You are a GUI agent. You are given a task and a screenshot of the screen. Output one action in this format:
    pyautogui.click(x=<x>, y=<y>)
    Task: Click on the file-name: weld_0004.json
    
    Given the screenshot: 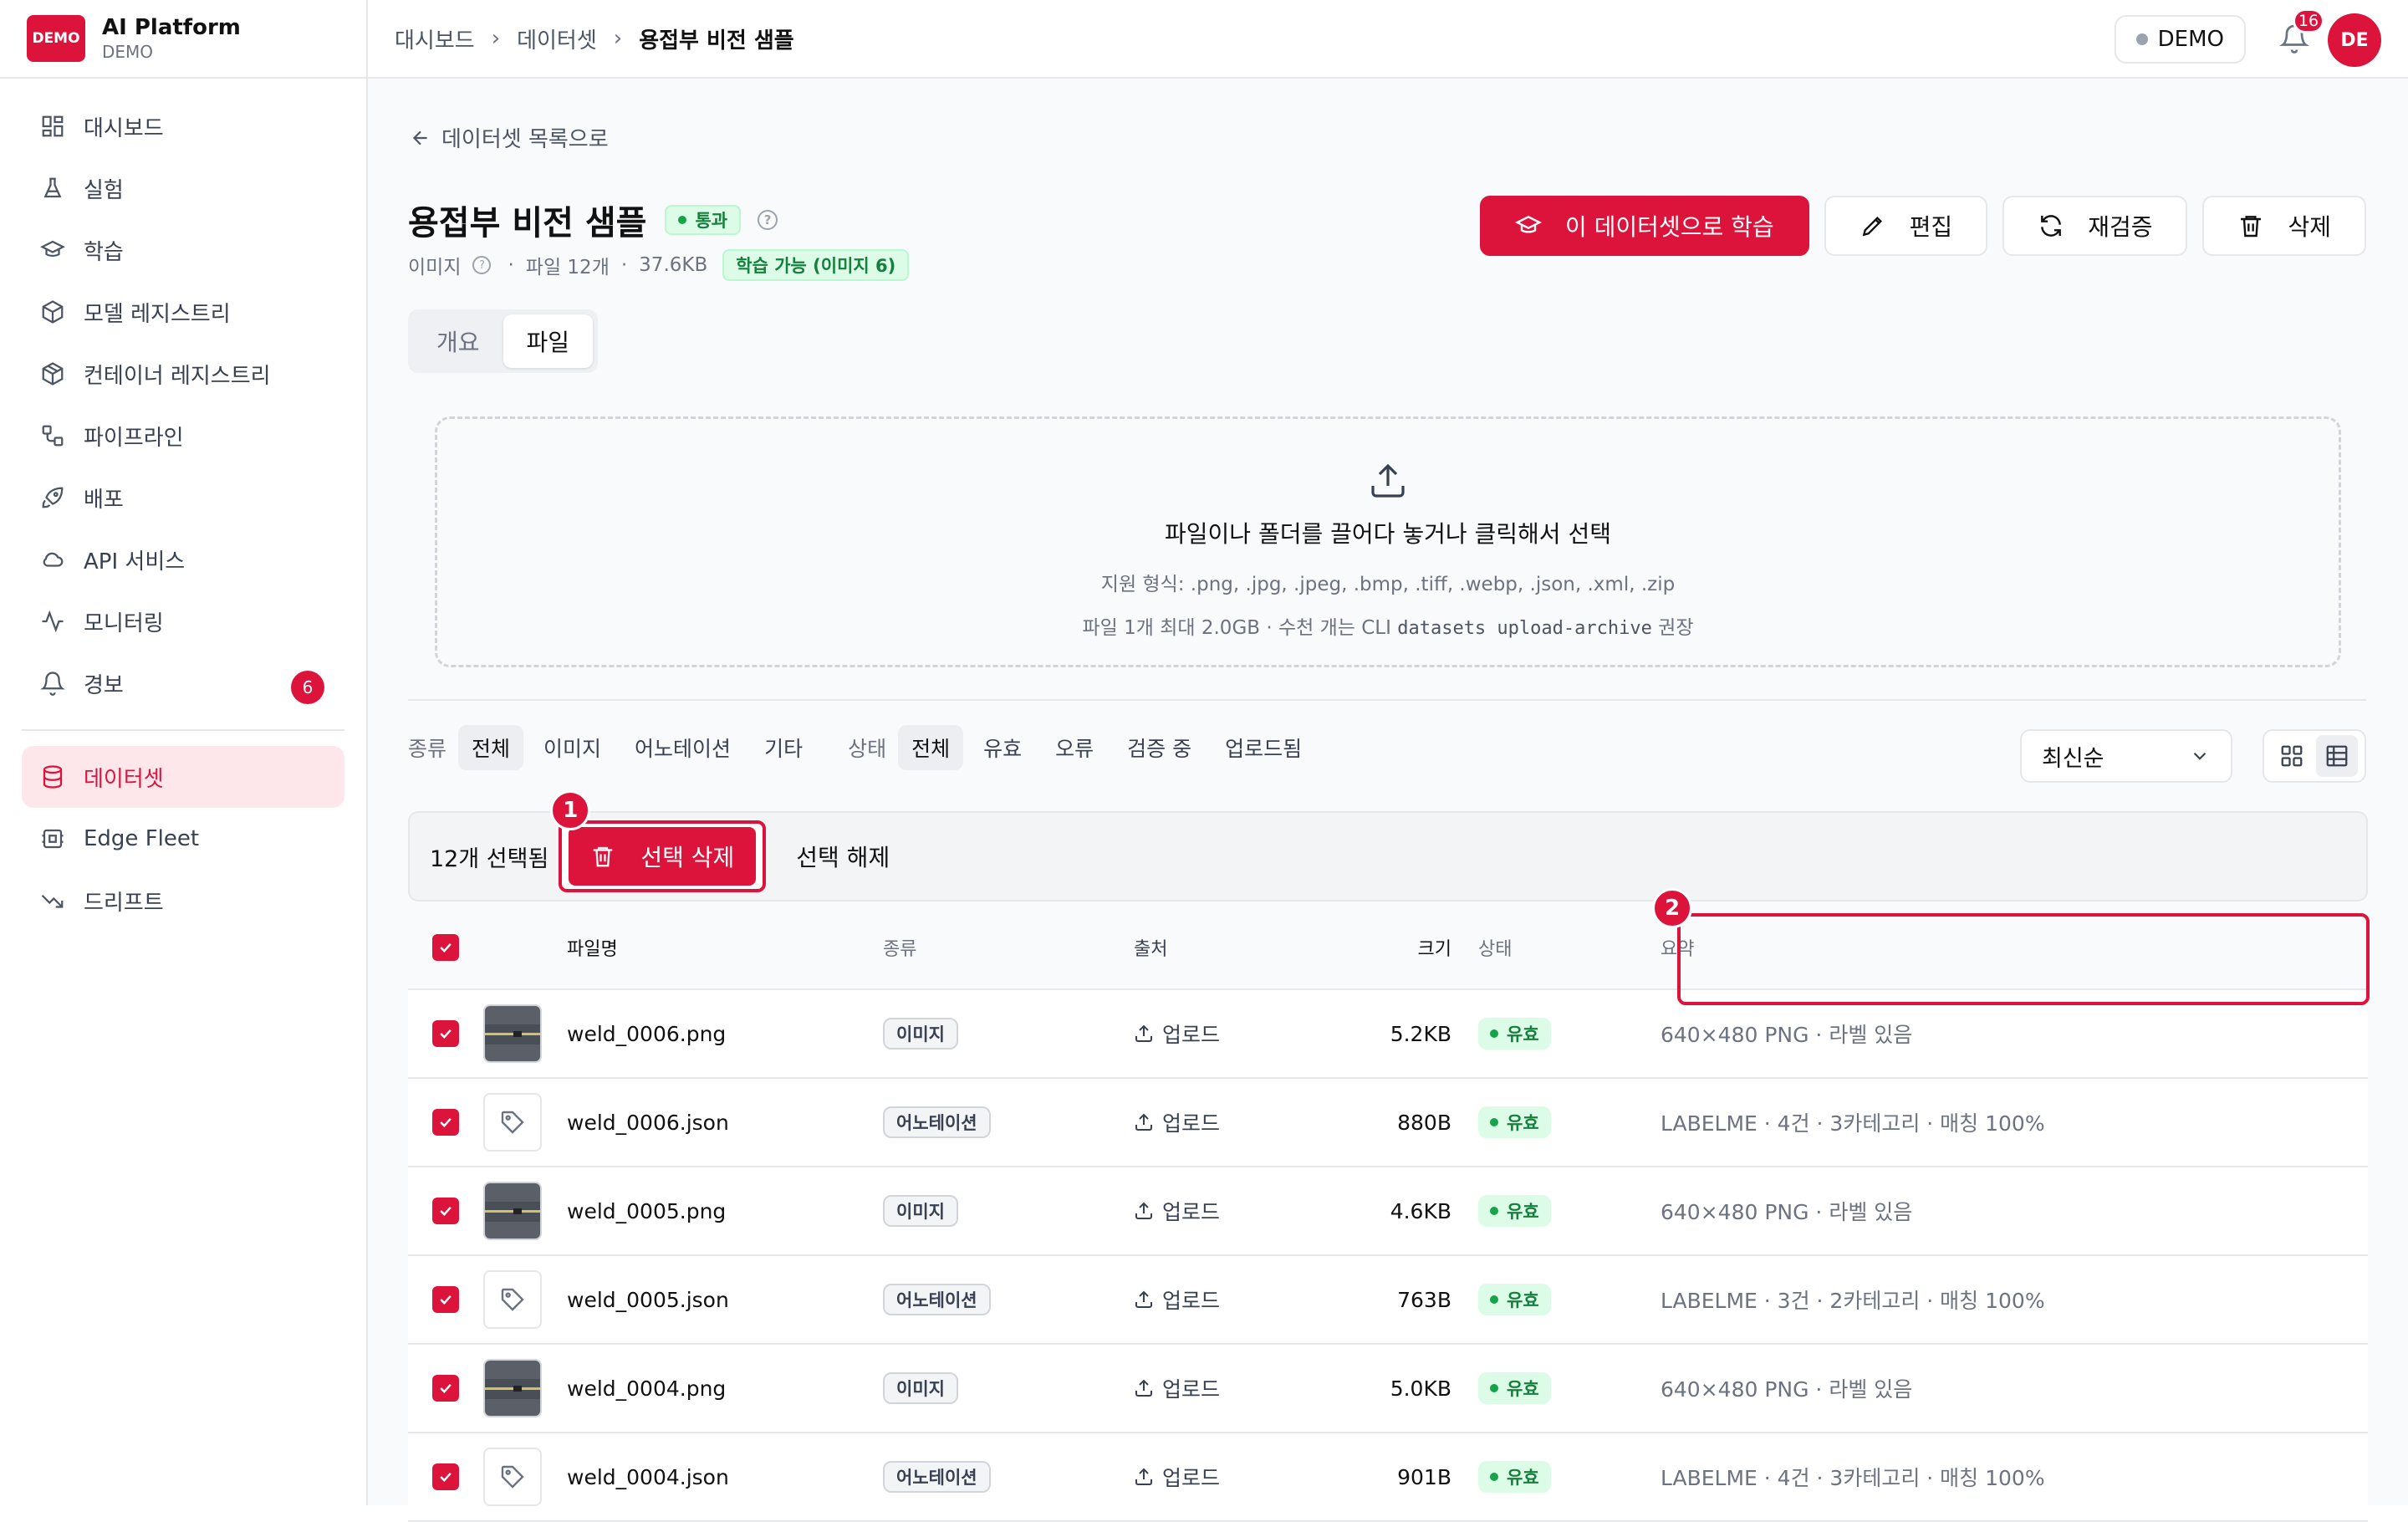 What is the action you would take?
    pyautogui.click(x=725, y=1477)
    